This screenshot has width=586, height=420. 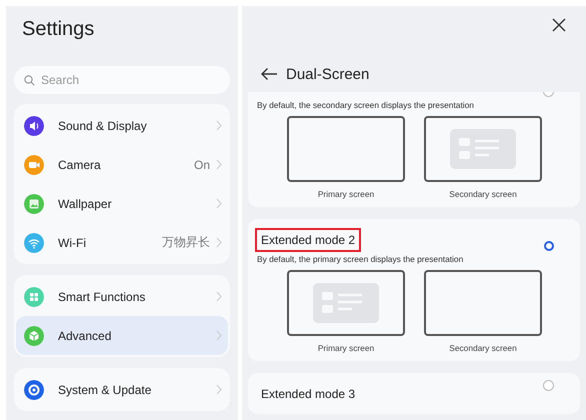 What do you see at coordinates (122, 164) in the screenshot?
I see `settings-item: Camera On` at bounding box center [122, 164].